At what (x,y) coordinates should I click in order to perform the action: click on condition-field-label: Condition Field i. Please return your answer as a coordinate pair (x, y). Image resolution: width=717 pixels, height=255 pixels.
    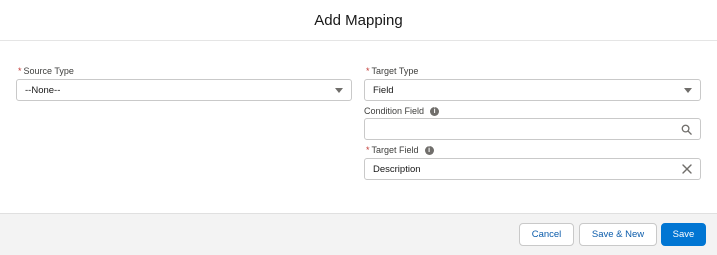
    Looking at the image, I should click on (402, 111).